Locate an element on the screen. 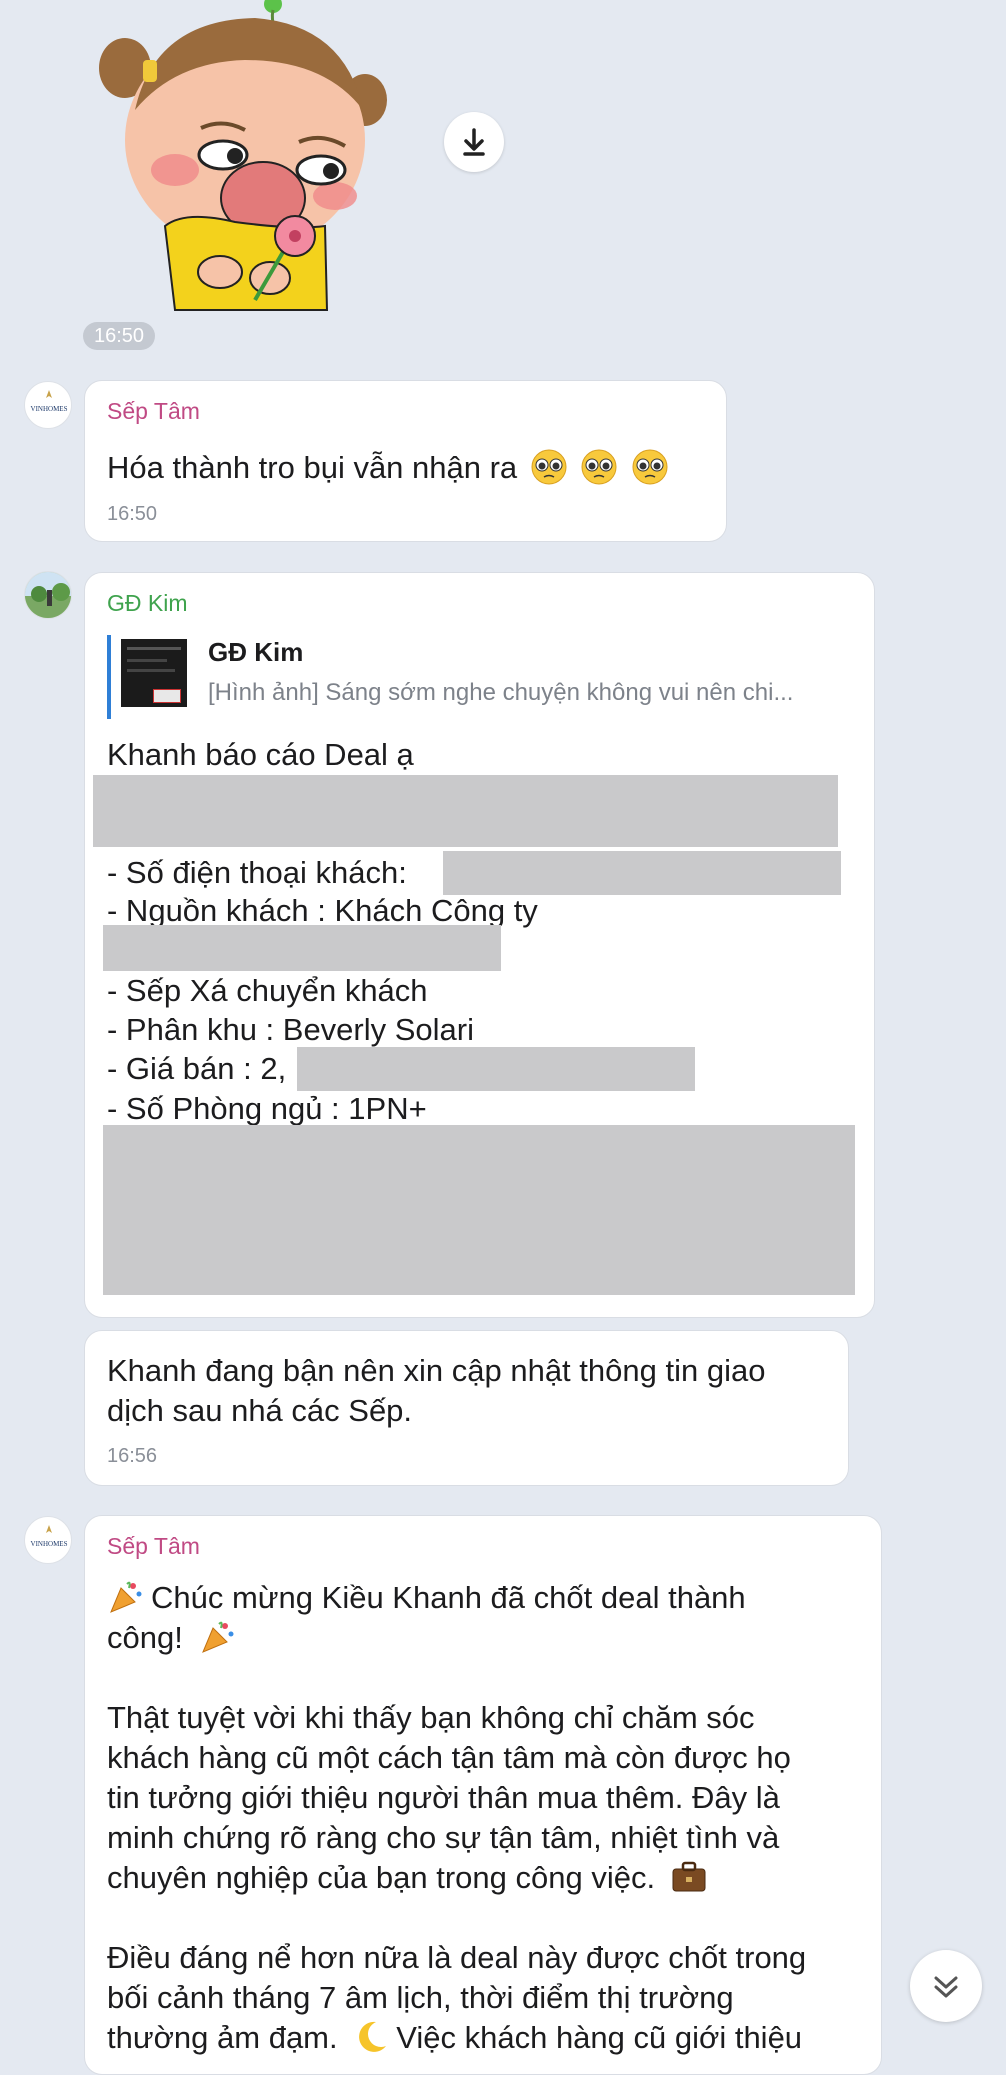 The width and height of the screenshot is (1006, 2075). message-line: Chúc mừng Kiều Khanh đã chốt deal thành is located at coordinates (448, 1597).